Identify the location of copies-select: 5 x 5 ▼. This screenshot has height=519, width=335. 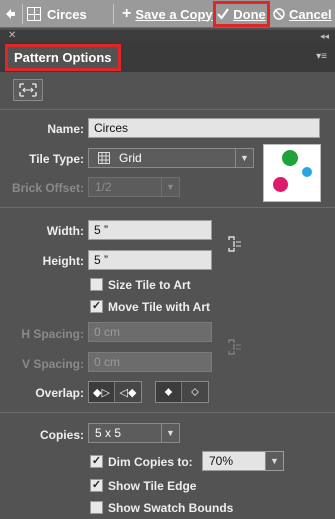
(134, 433).